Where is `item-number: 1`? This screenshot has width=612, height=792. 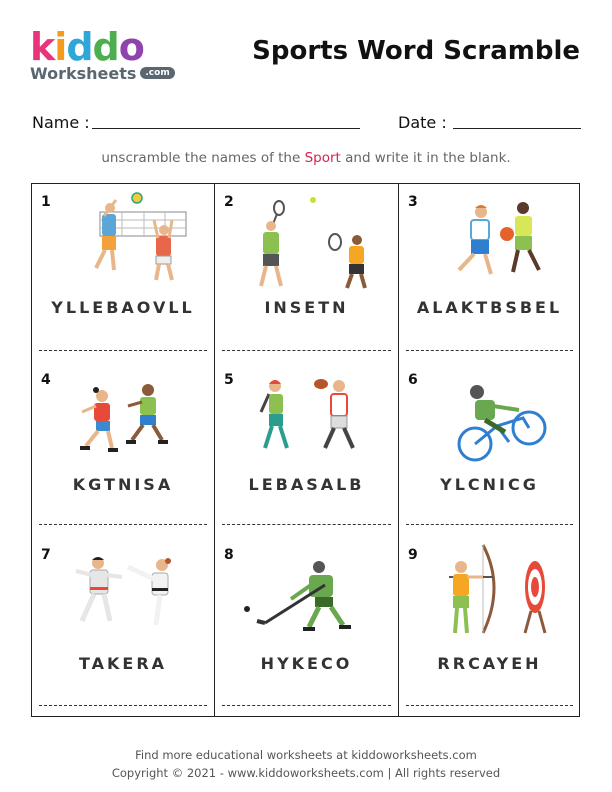 item-number: 1 is located at coordinates (46, 202).